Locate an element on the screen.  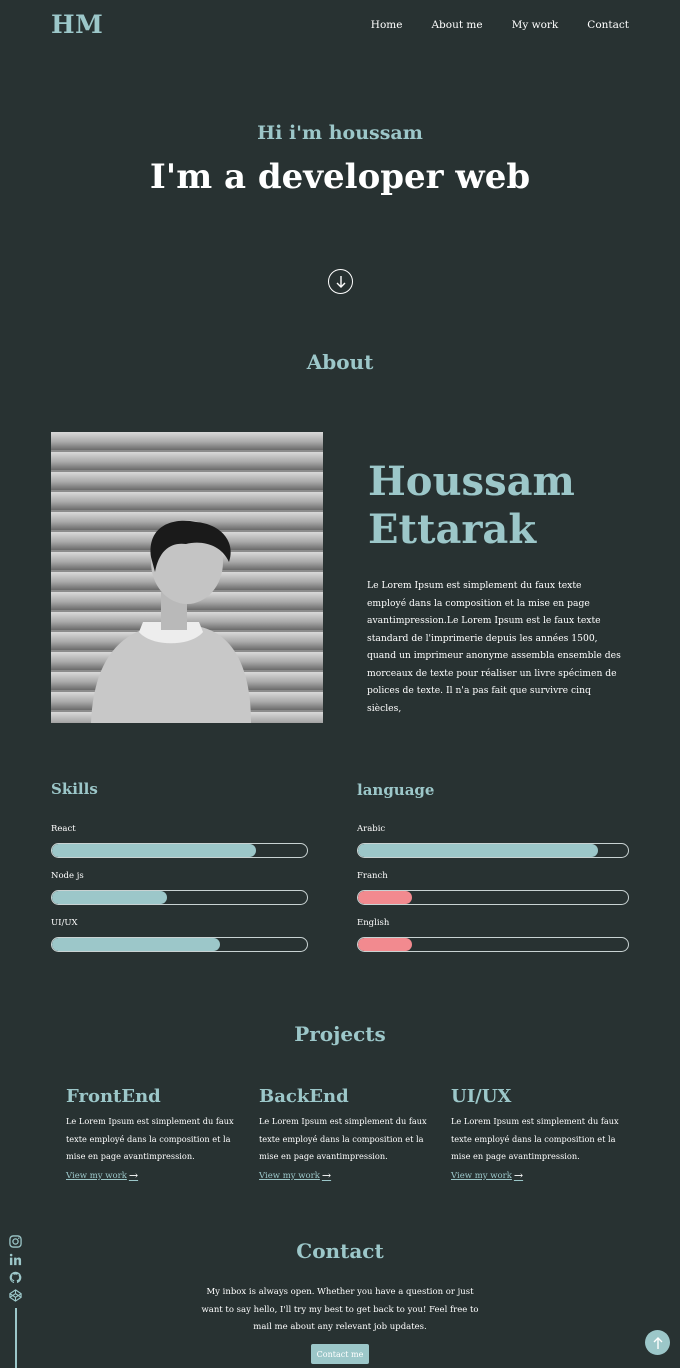
social-links is located at coordinates (16, 1271).